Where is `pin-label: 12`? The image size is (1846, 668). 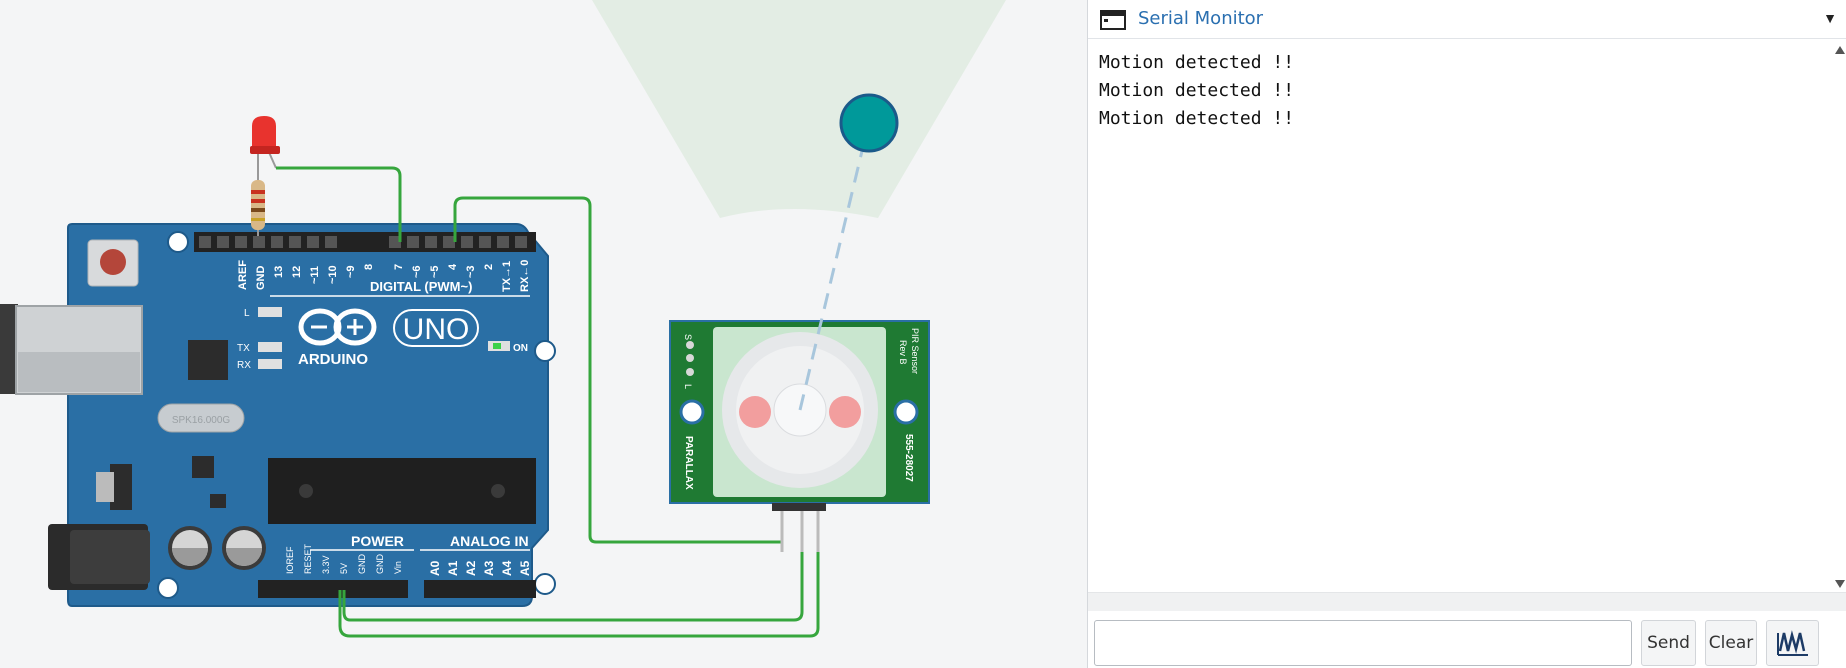 pin-label: 12 is located at coordinates (297, 272).